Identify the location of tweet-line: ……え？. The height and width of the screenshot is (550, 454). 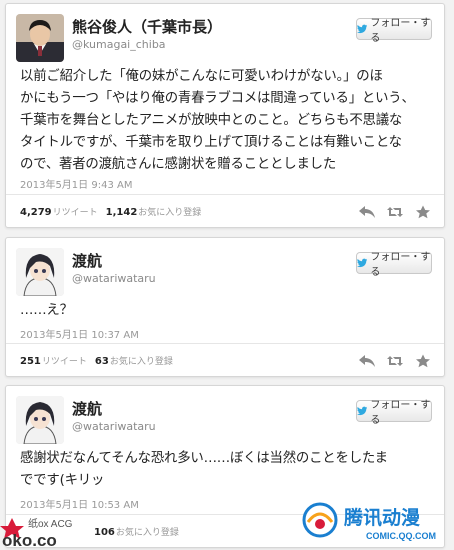
(46, 310).